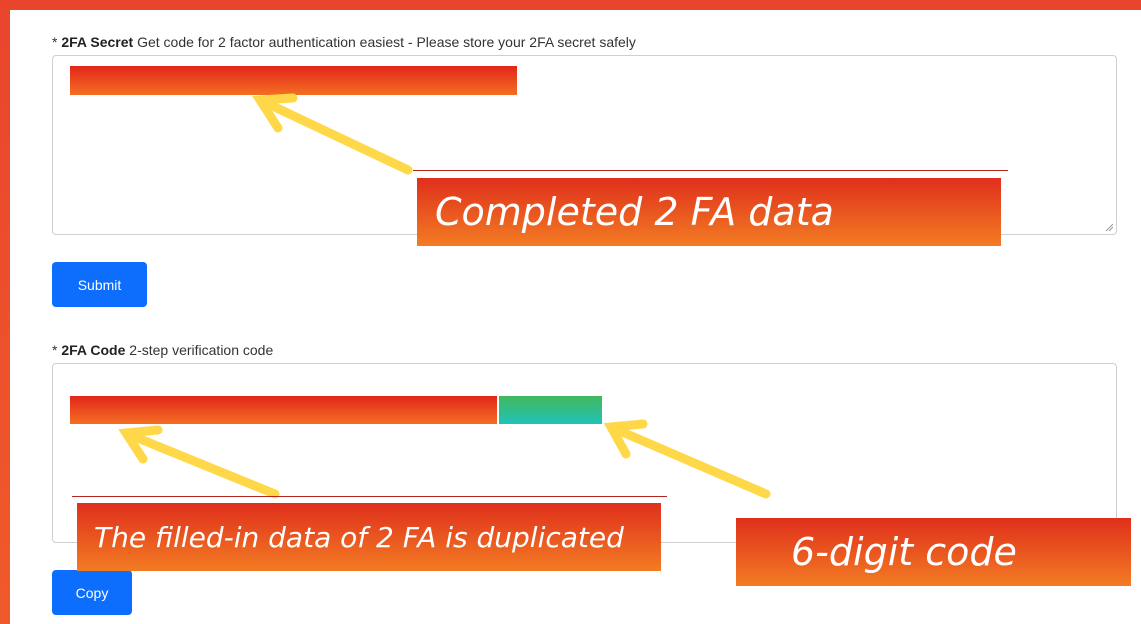  I want to click on code-callout: 6-digit code, so click(933, 552).